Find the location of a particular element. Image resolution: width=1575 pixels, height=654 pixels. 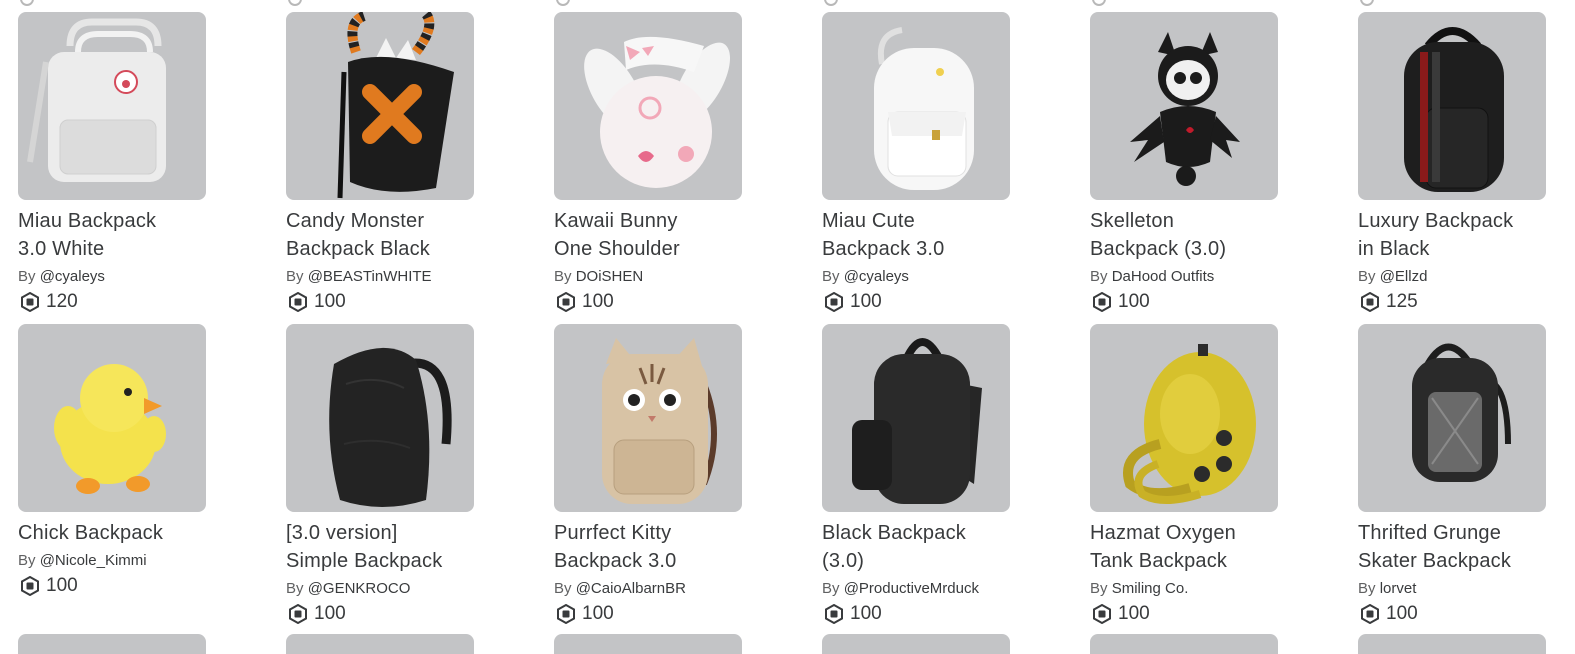

item-creator: By @CaioAlbarnBR is located at coordinates (648, 589).